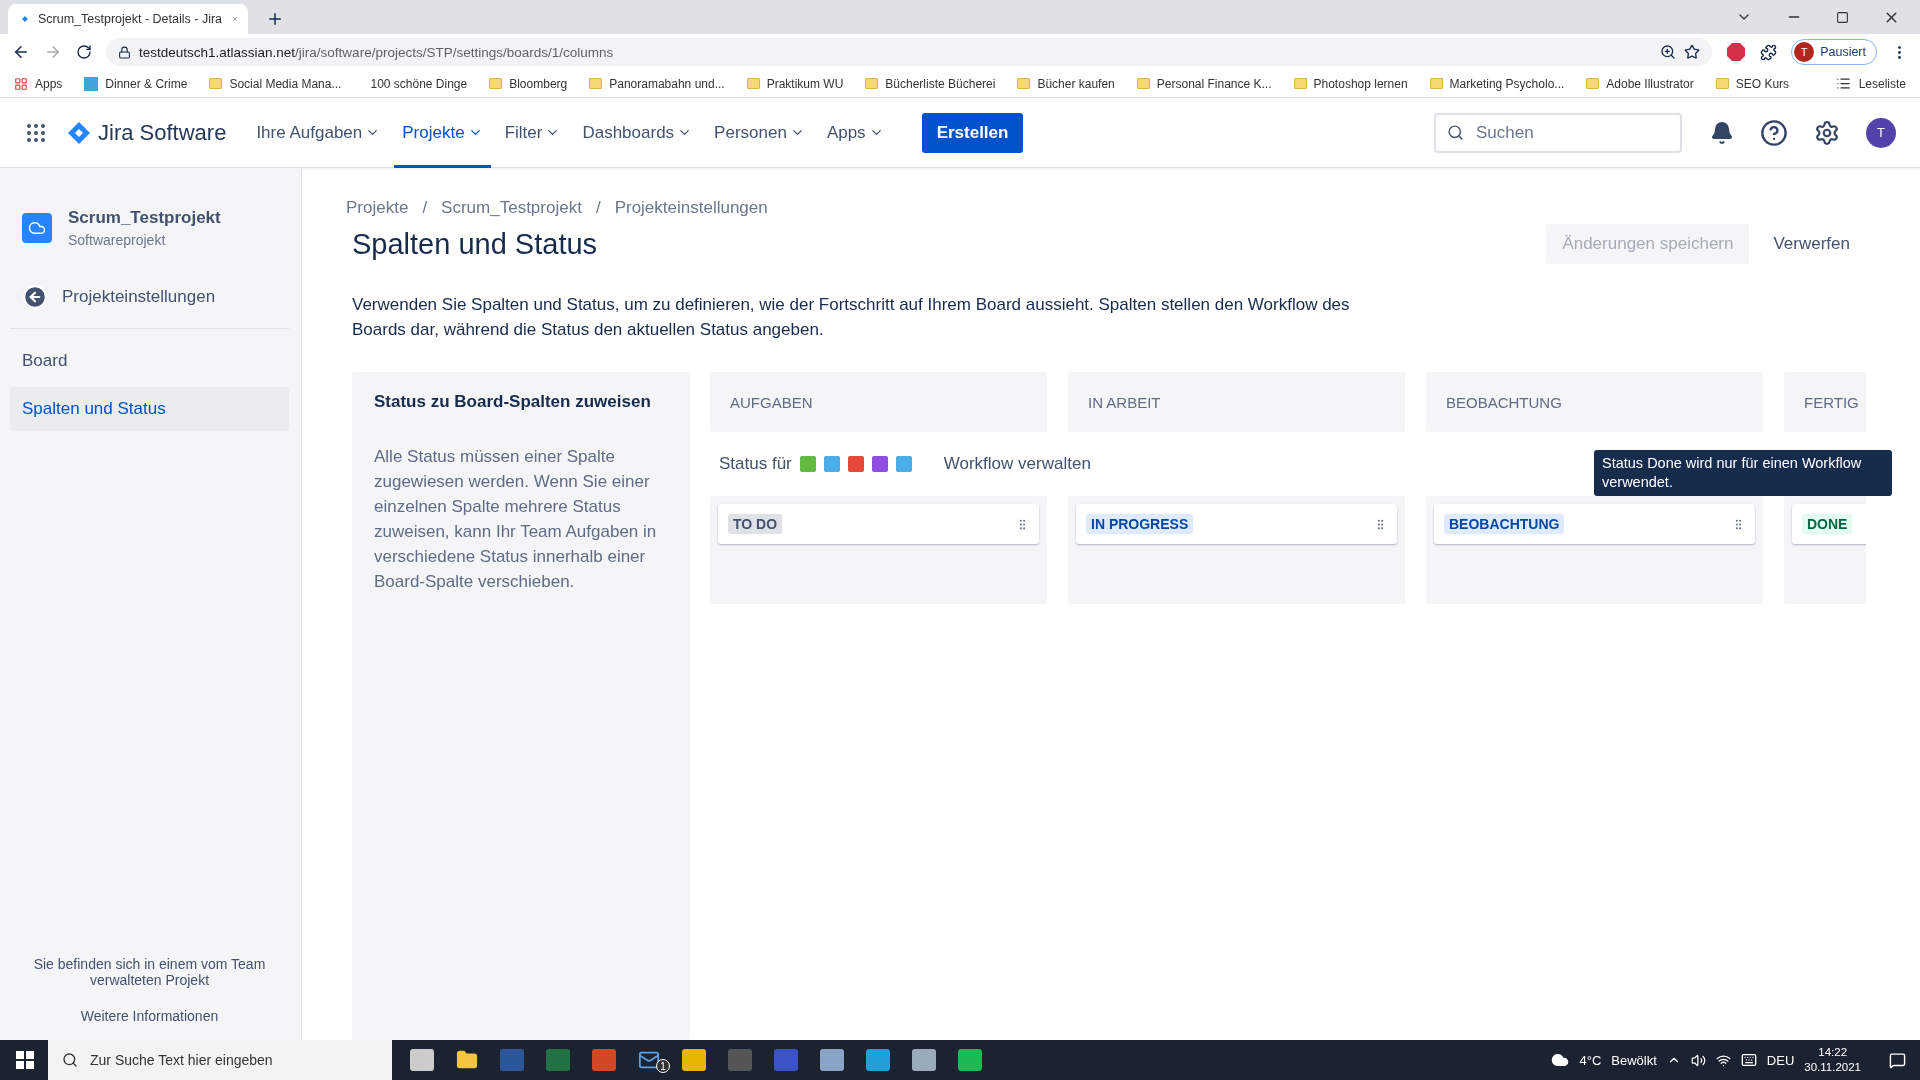 Image resolution: width=1920 pixels, height=1080 pixels. What do you see at coordinates (1769, 52) in the screenshot?
I see `extensions-icon` at bounding box center [1769, 52].